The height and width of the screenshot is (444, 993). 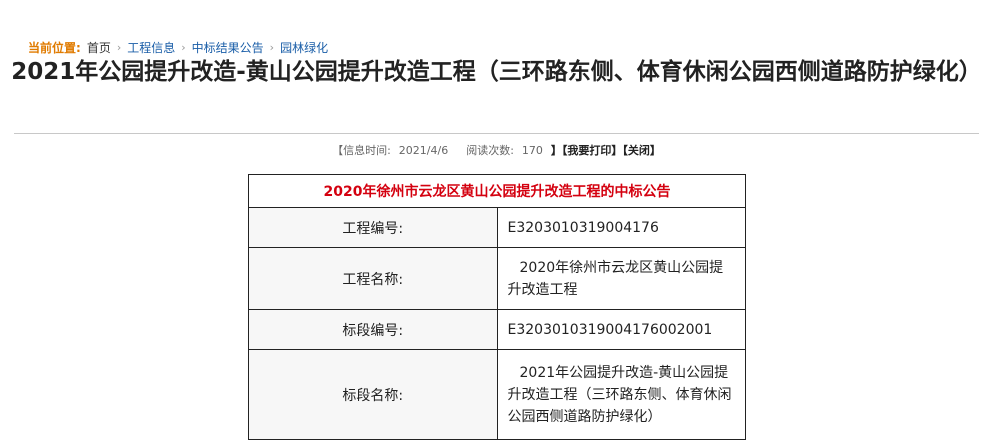 What do you see at coordinates (373, 394) in the screenshot?
I see `row-label-section-name: 标段名称:` at bounding box center [373, 394].